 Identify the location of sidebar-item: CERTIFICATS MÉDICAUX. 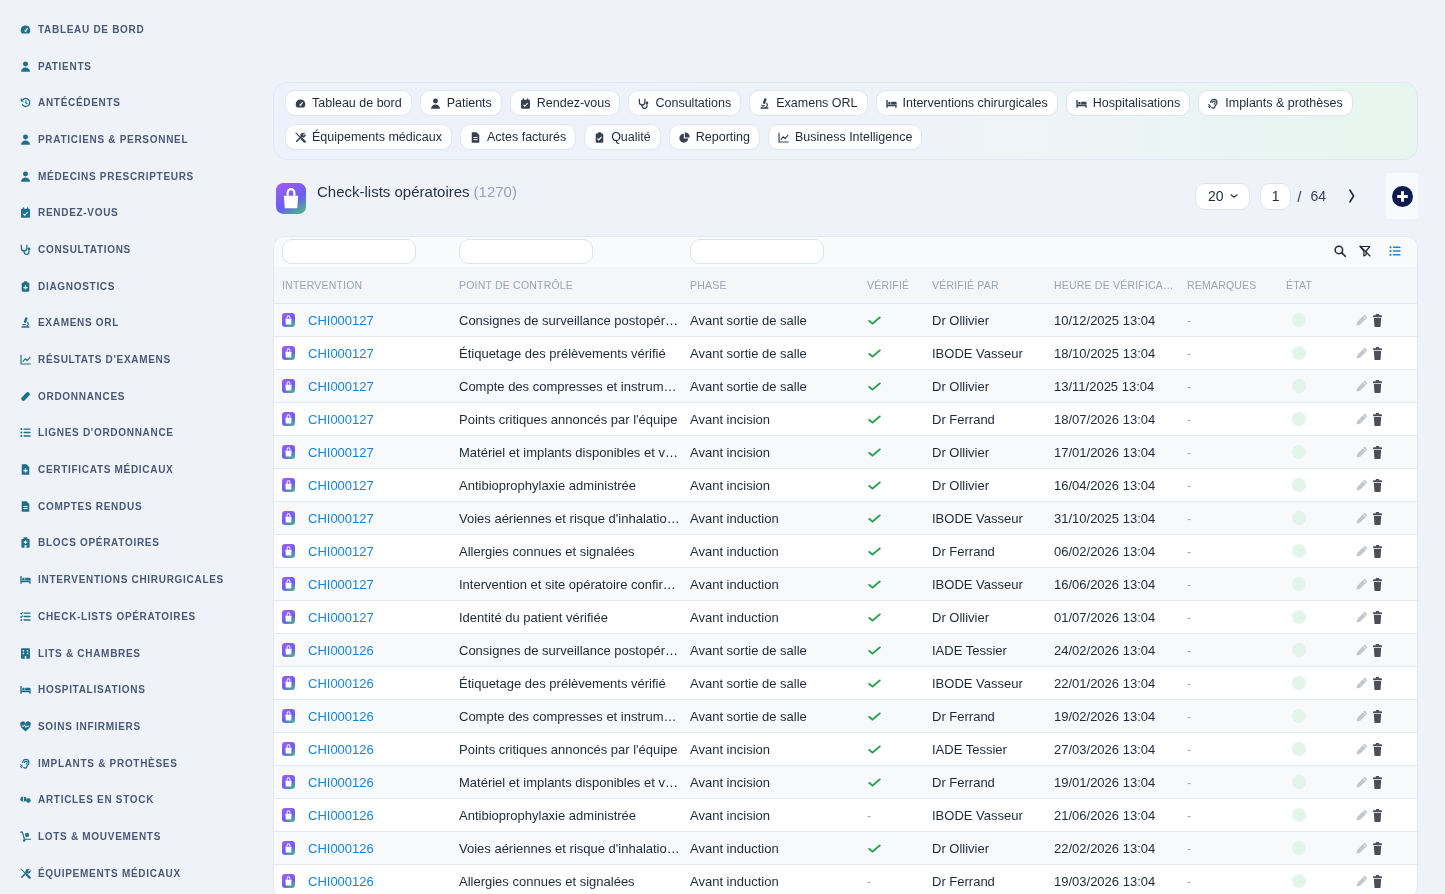
(146, 469).